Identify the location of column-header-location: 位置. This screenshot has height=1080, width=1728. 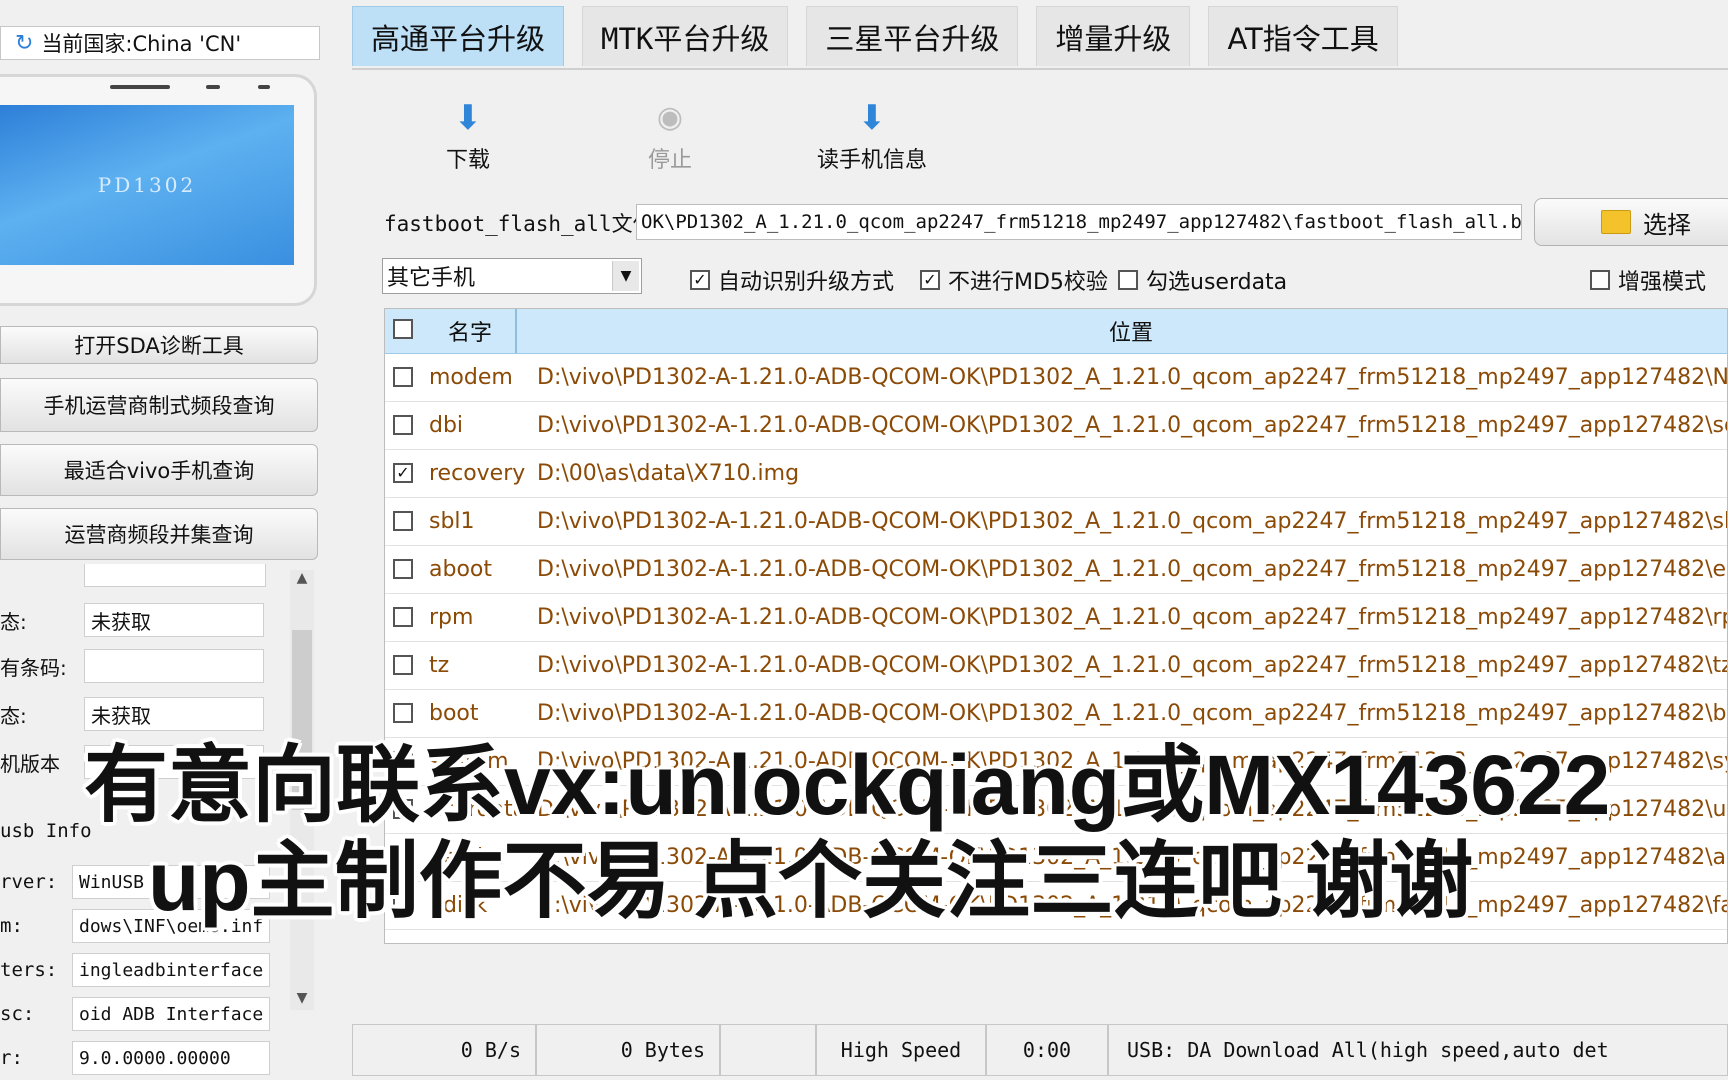
(1130, 331).